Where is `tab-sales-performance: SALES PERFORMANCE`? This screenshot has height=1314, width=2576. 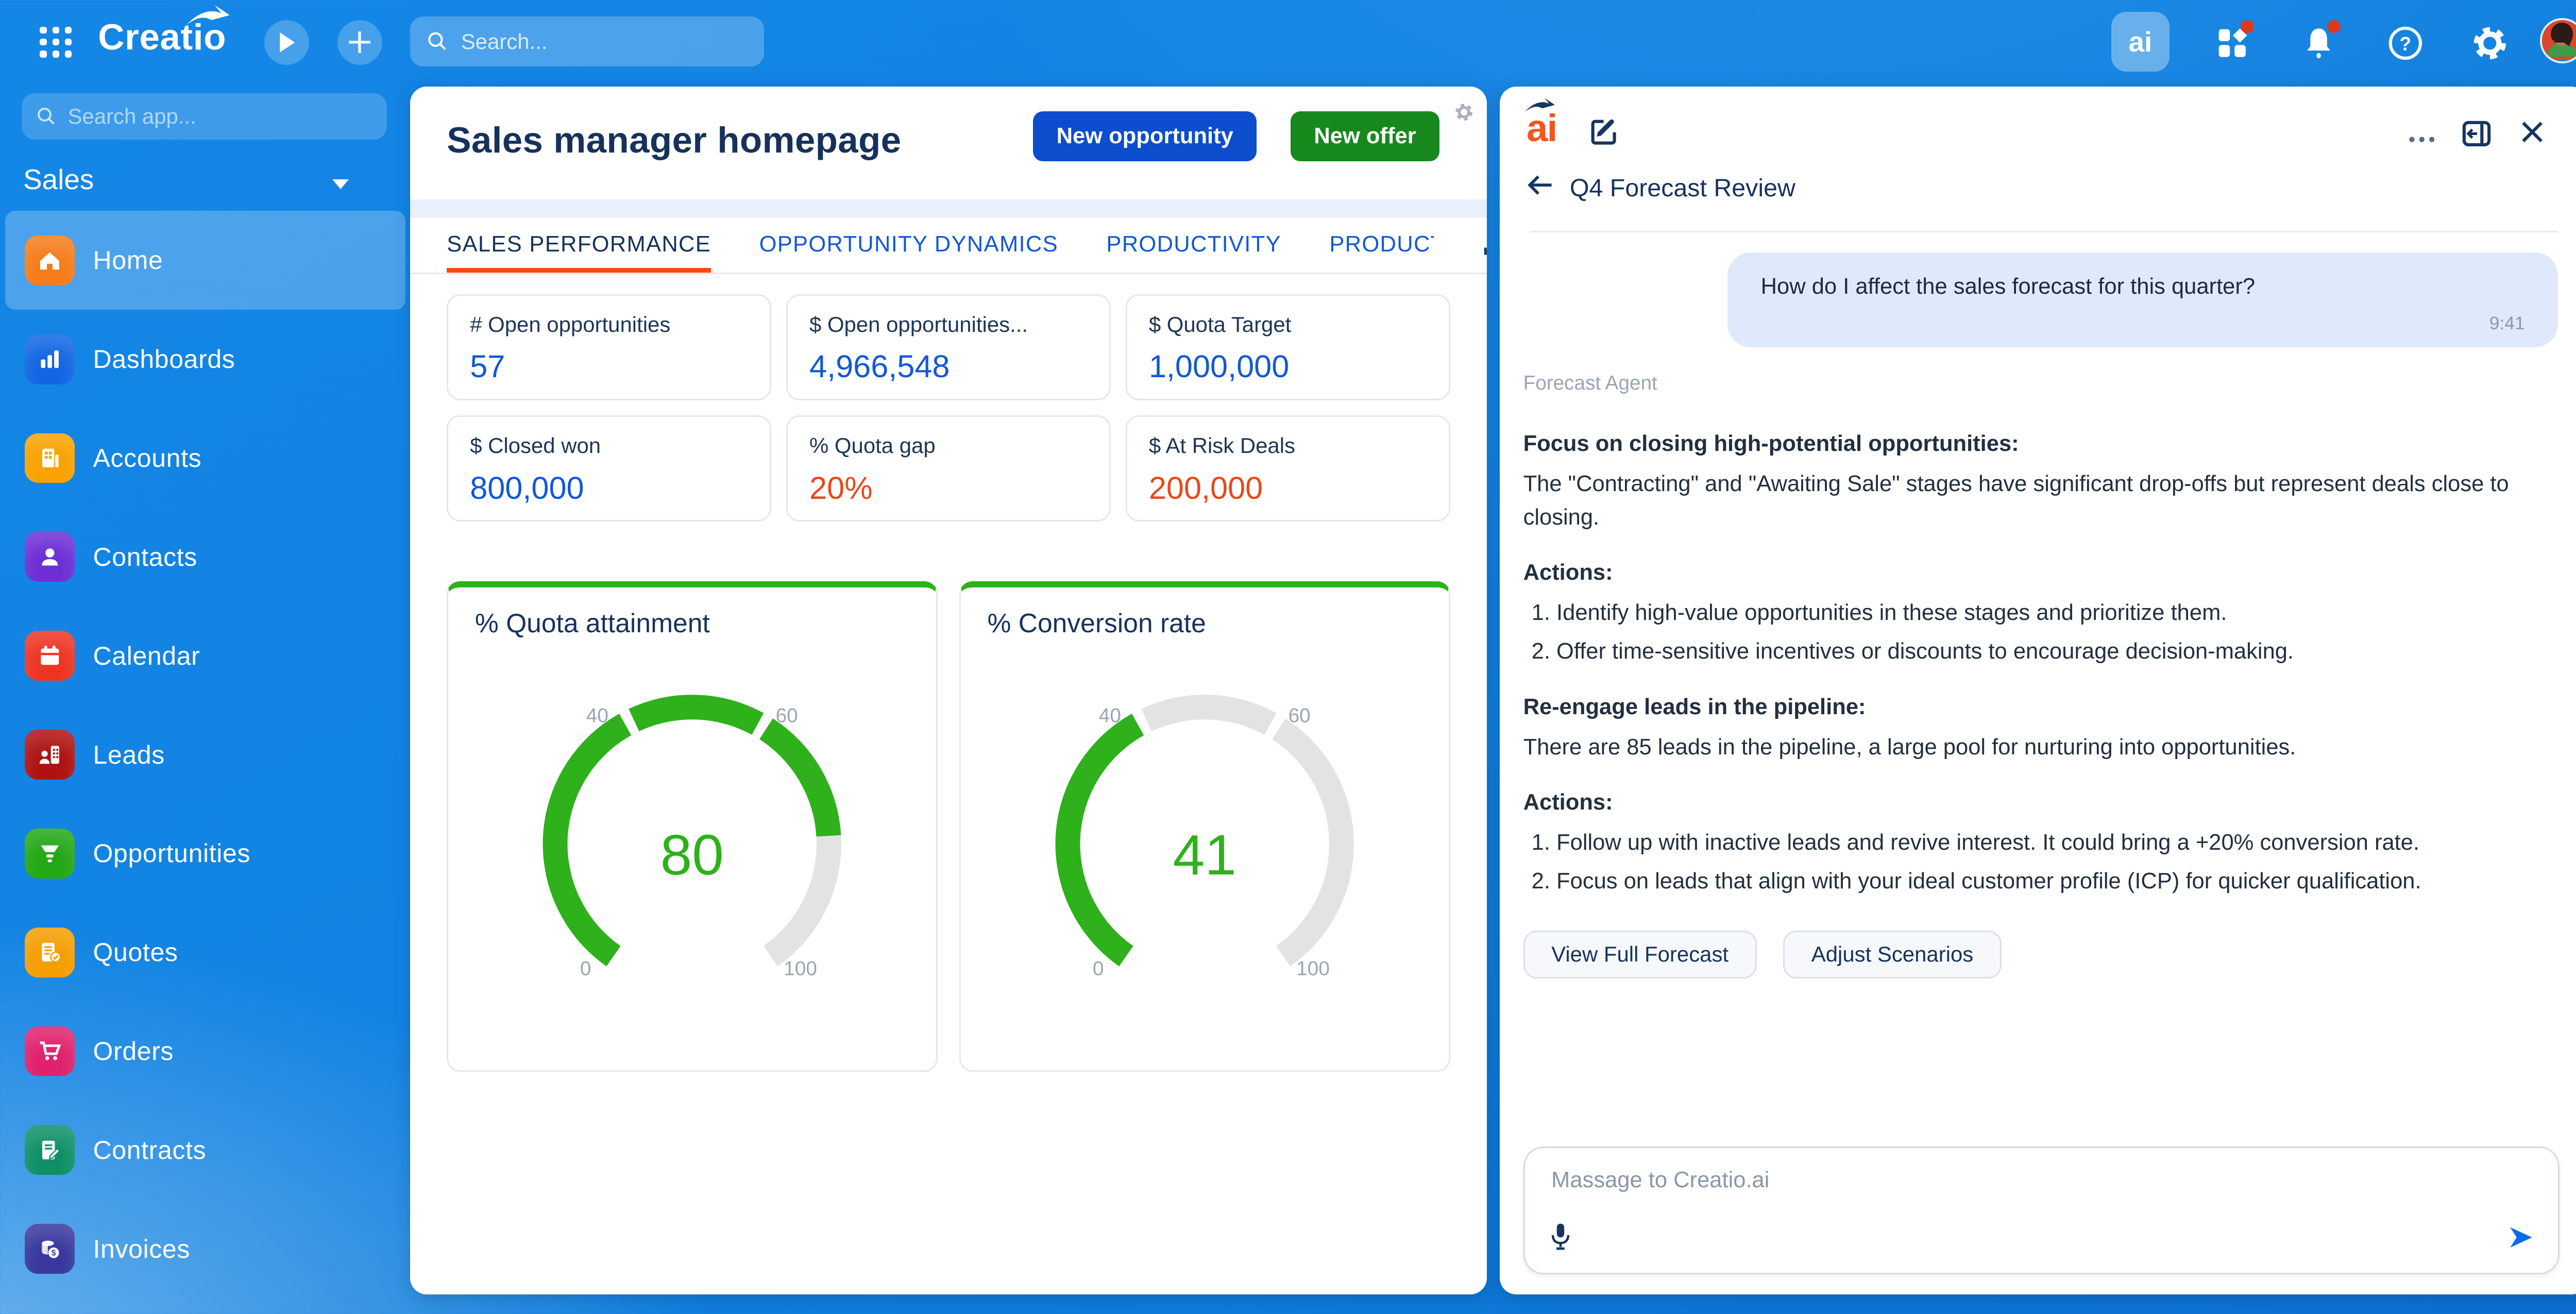 tab-sales-performance: SALES PERFORMANCE is located at coordinates (579, 245).